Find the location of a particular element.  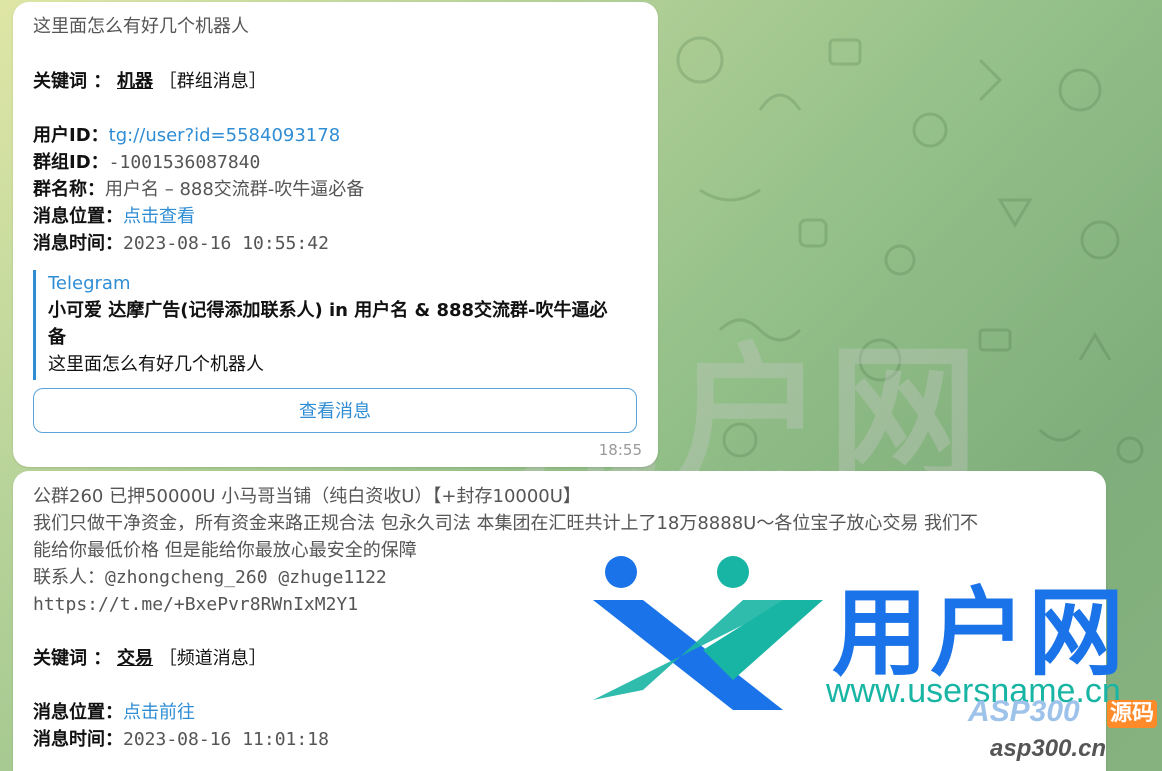

message-time-row: 消息时间：2023-08-16 10:55:42 is located at coordinates (181, 243).